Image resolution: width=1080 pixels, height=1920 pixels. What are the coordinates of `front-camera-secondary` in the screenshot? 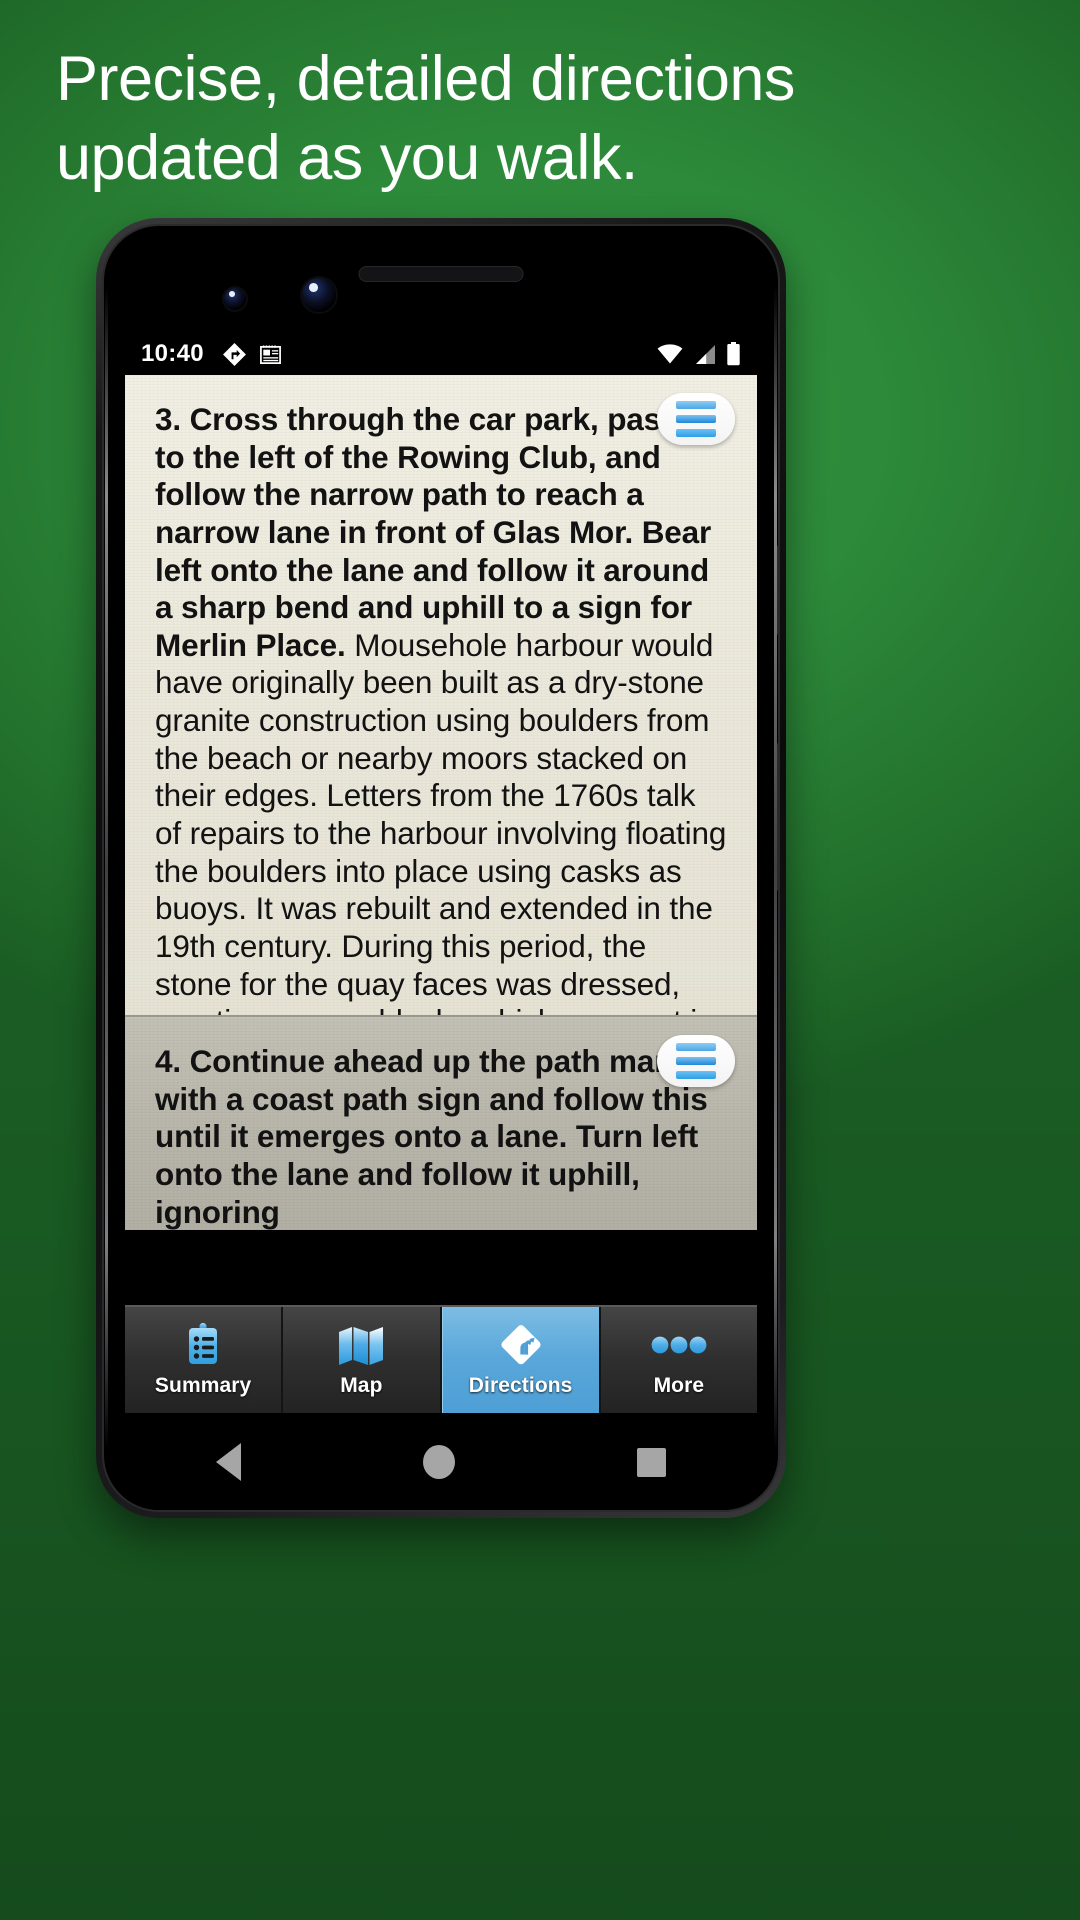 It's located at (235, 299).